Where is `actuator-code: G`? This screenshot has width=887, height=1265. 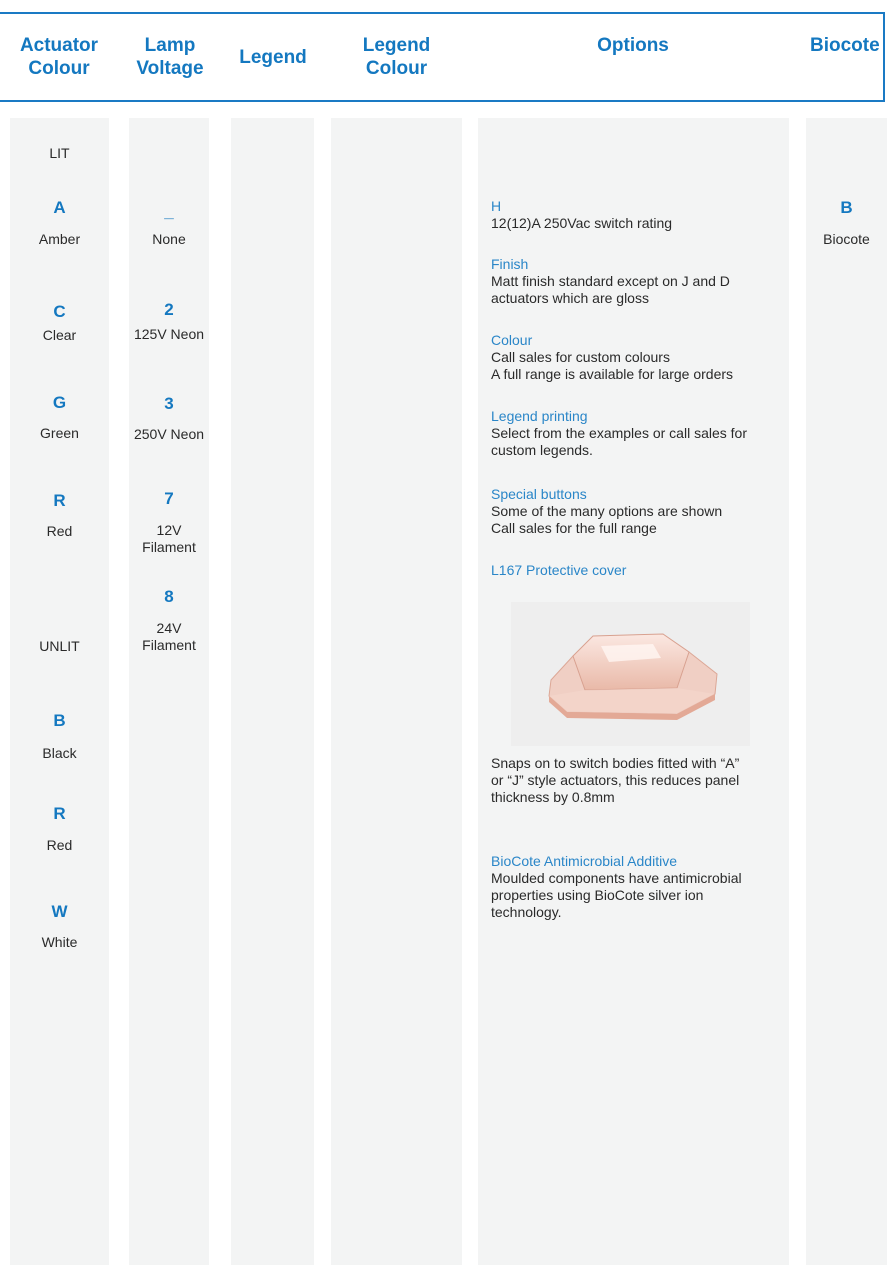 actuator-code: G is located at coordinates (59, 402).